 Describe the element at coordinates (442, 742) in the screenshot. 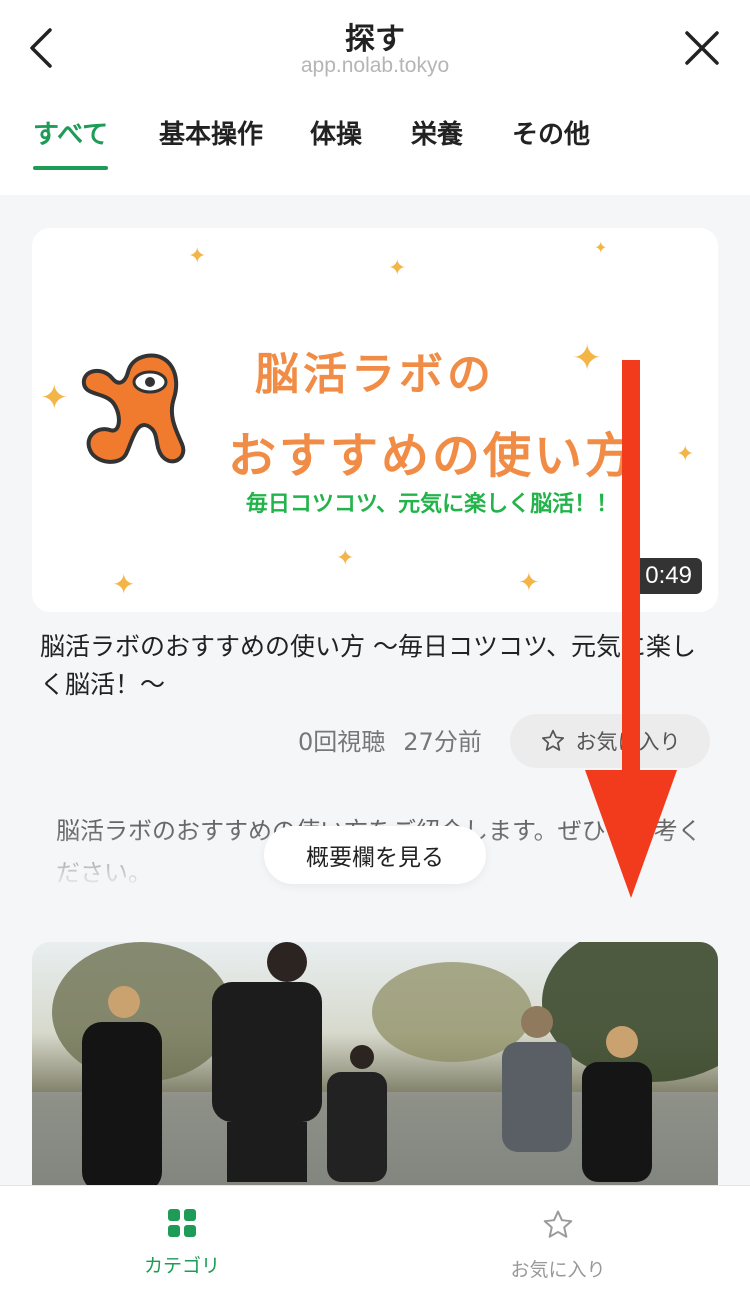

I see `posted-time: 27分前` at that location.